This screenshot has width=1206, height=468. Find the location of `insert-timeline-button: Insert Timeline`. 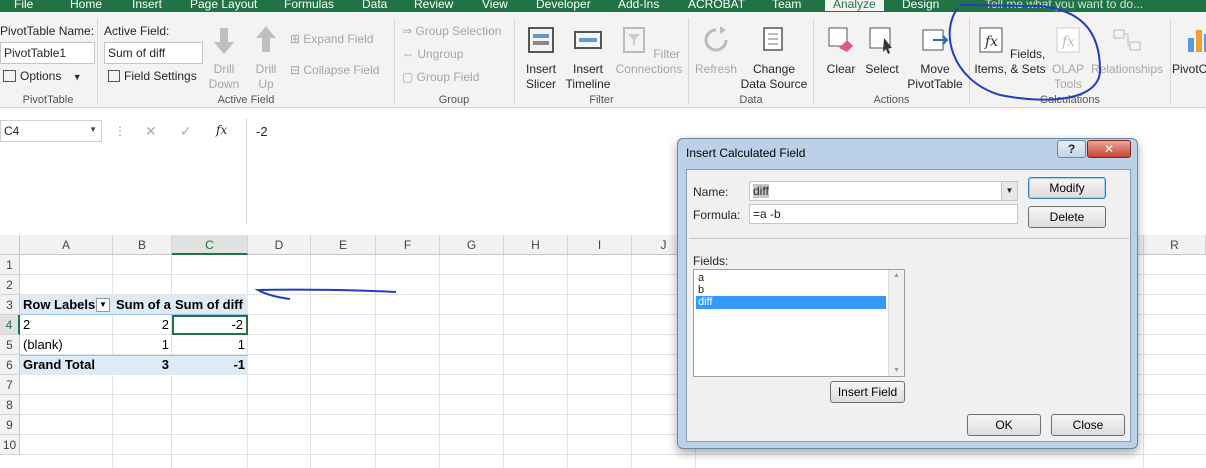

insert-timeline-button: Insert Timeline is located at coordinates (588, 58).